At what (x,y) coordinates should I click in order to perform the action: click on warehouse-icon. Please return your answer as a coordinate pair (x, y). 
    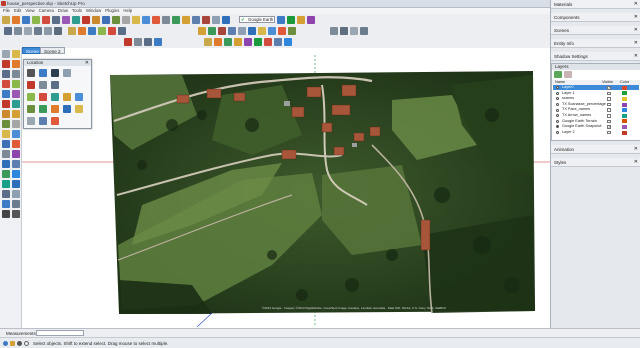
    Looking at the image, I should click on (288, 42).